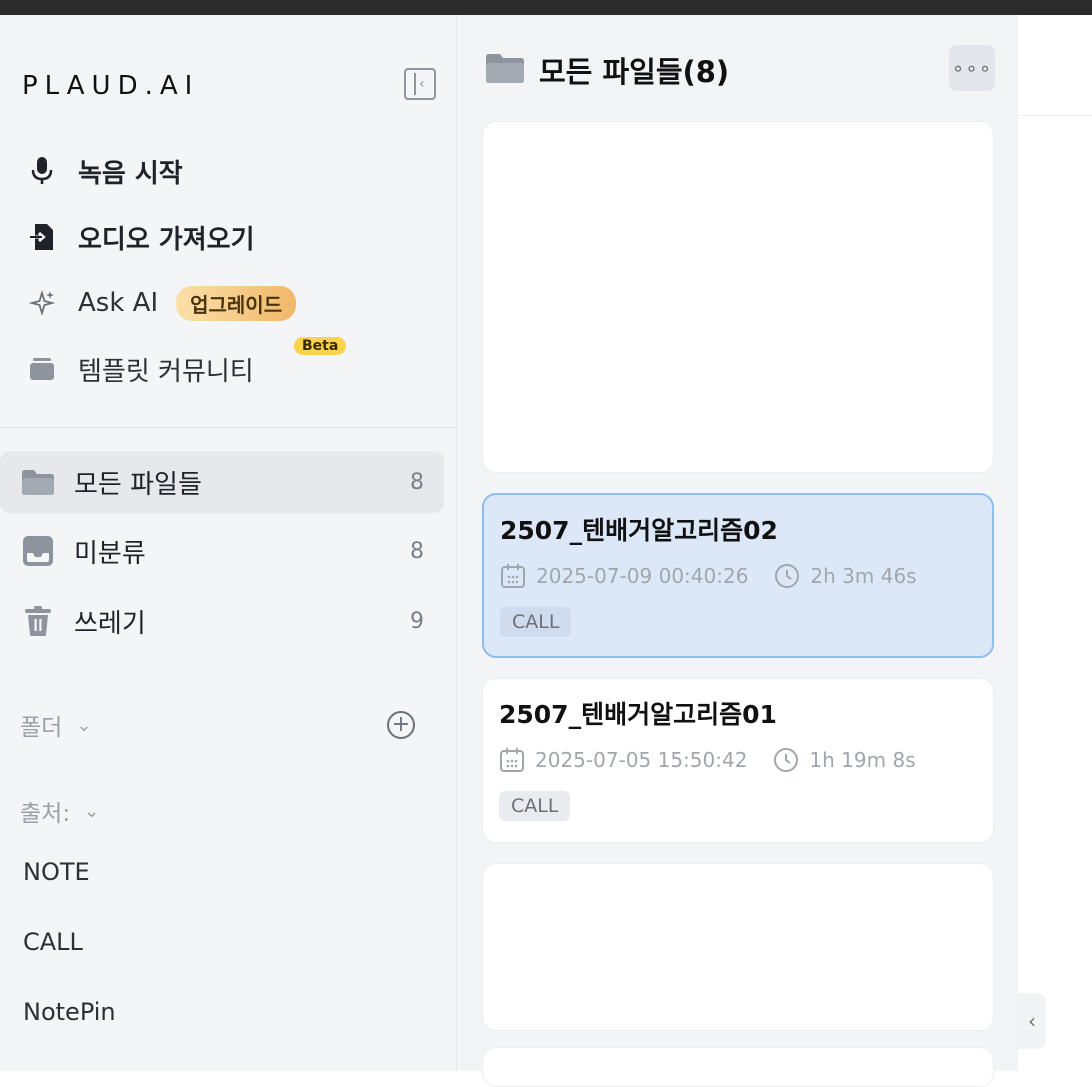 The height and width of the screenshot is (1087, 1092). I want to click on trash-label: 쓰레기, so click(110, 623).